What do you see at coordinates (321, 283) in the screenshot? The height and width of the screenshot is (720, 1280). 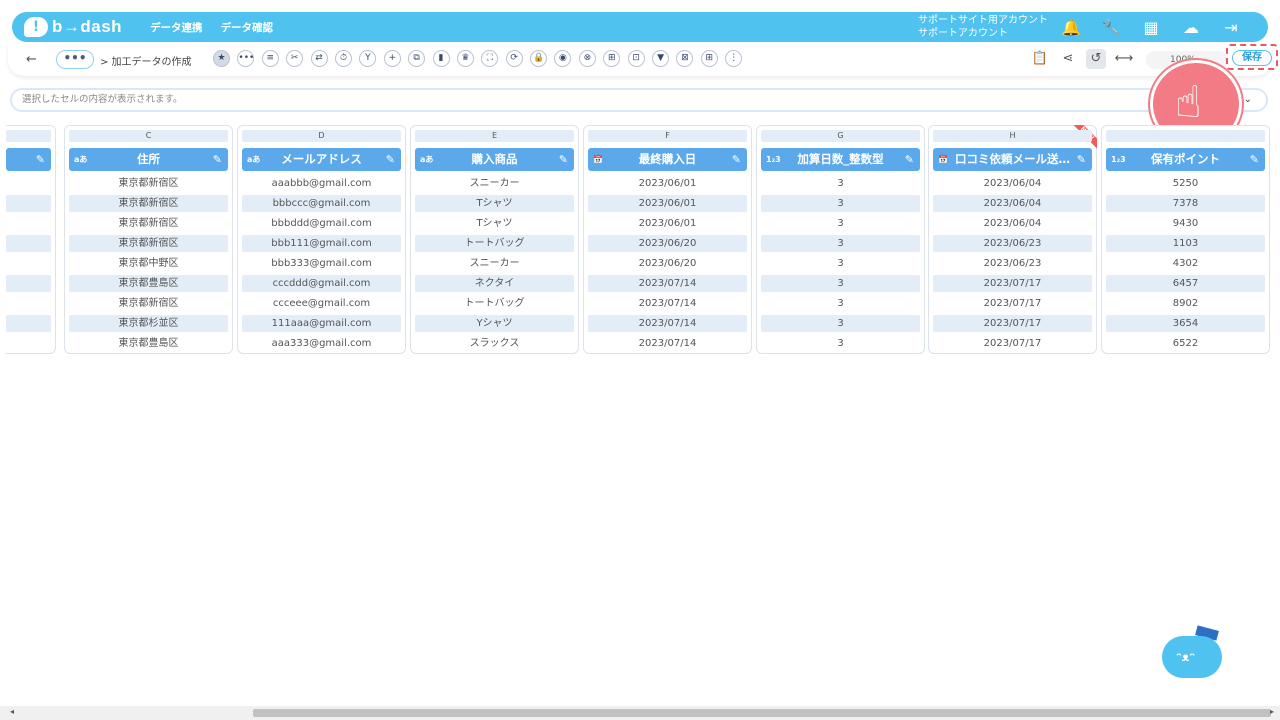 I see `table-cell: cccddd@gmail.com` at bounding box center [321, 283].